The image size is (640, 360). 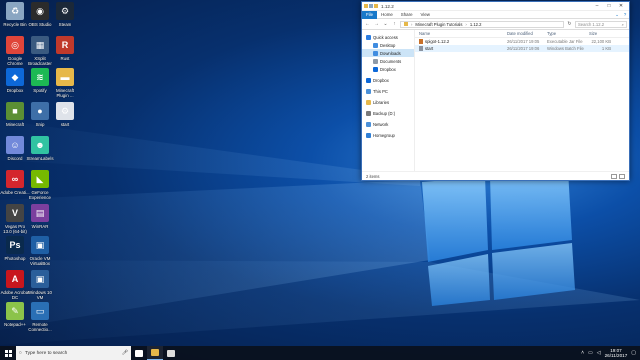 I want to click on store-icon, so click(x=171, y=353).